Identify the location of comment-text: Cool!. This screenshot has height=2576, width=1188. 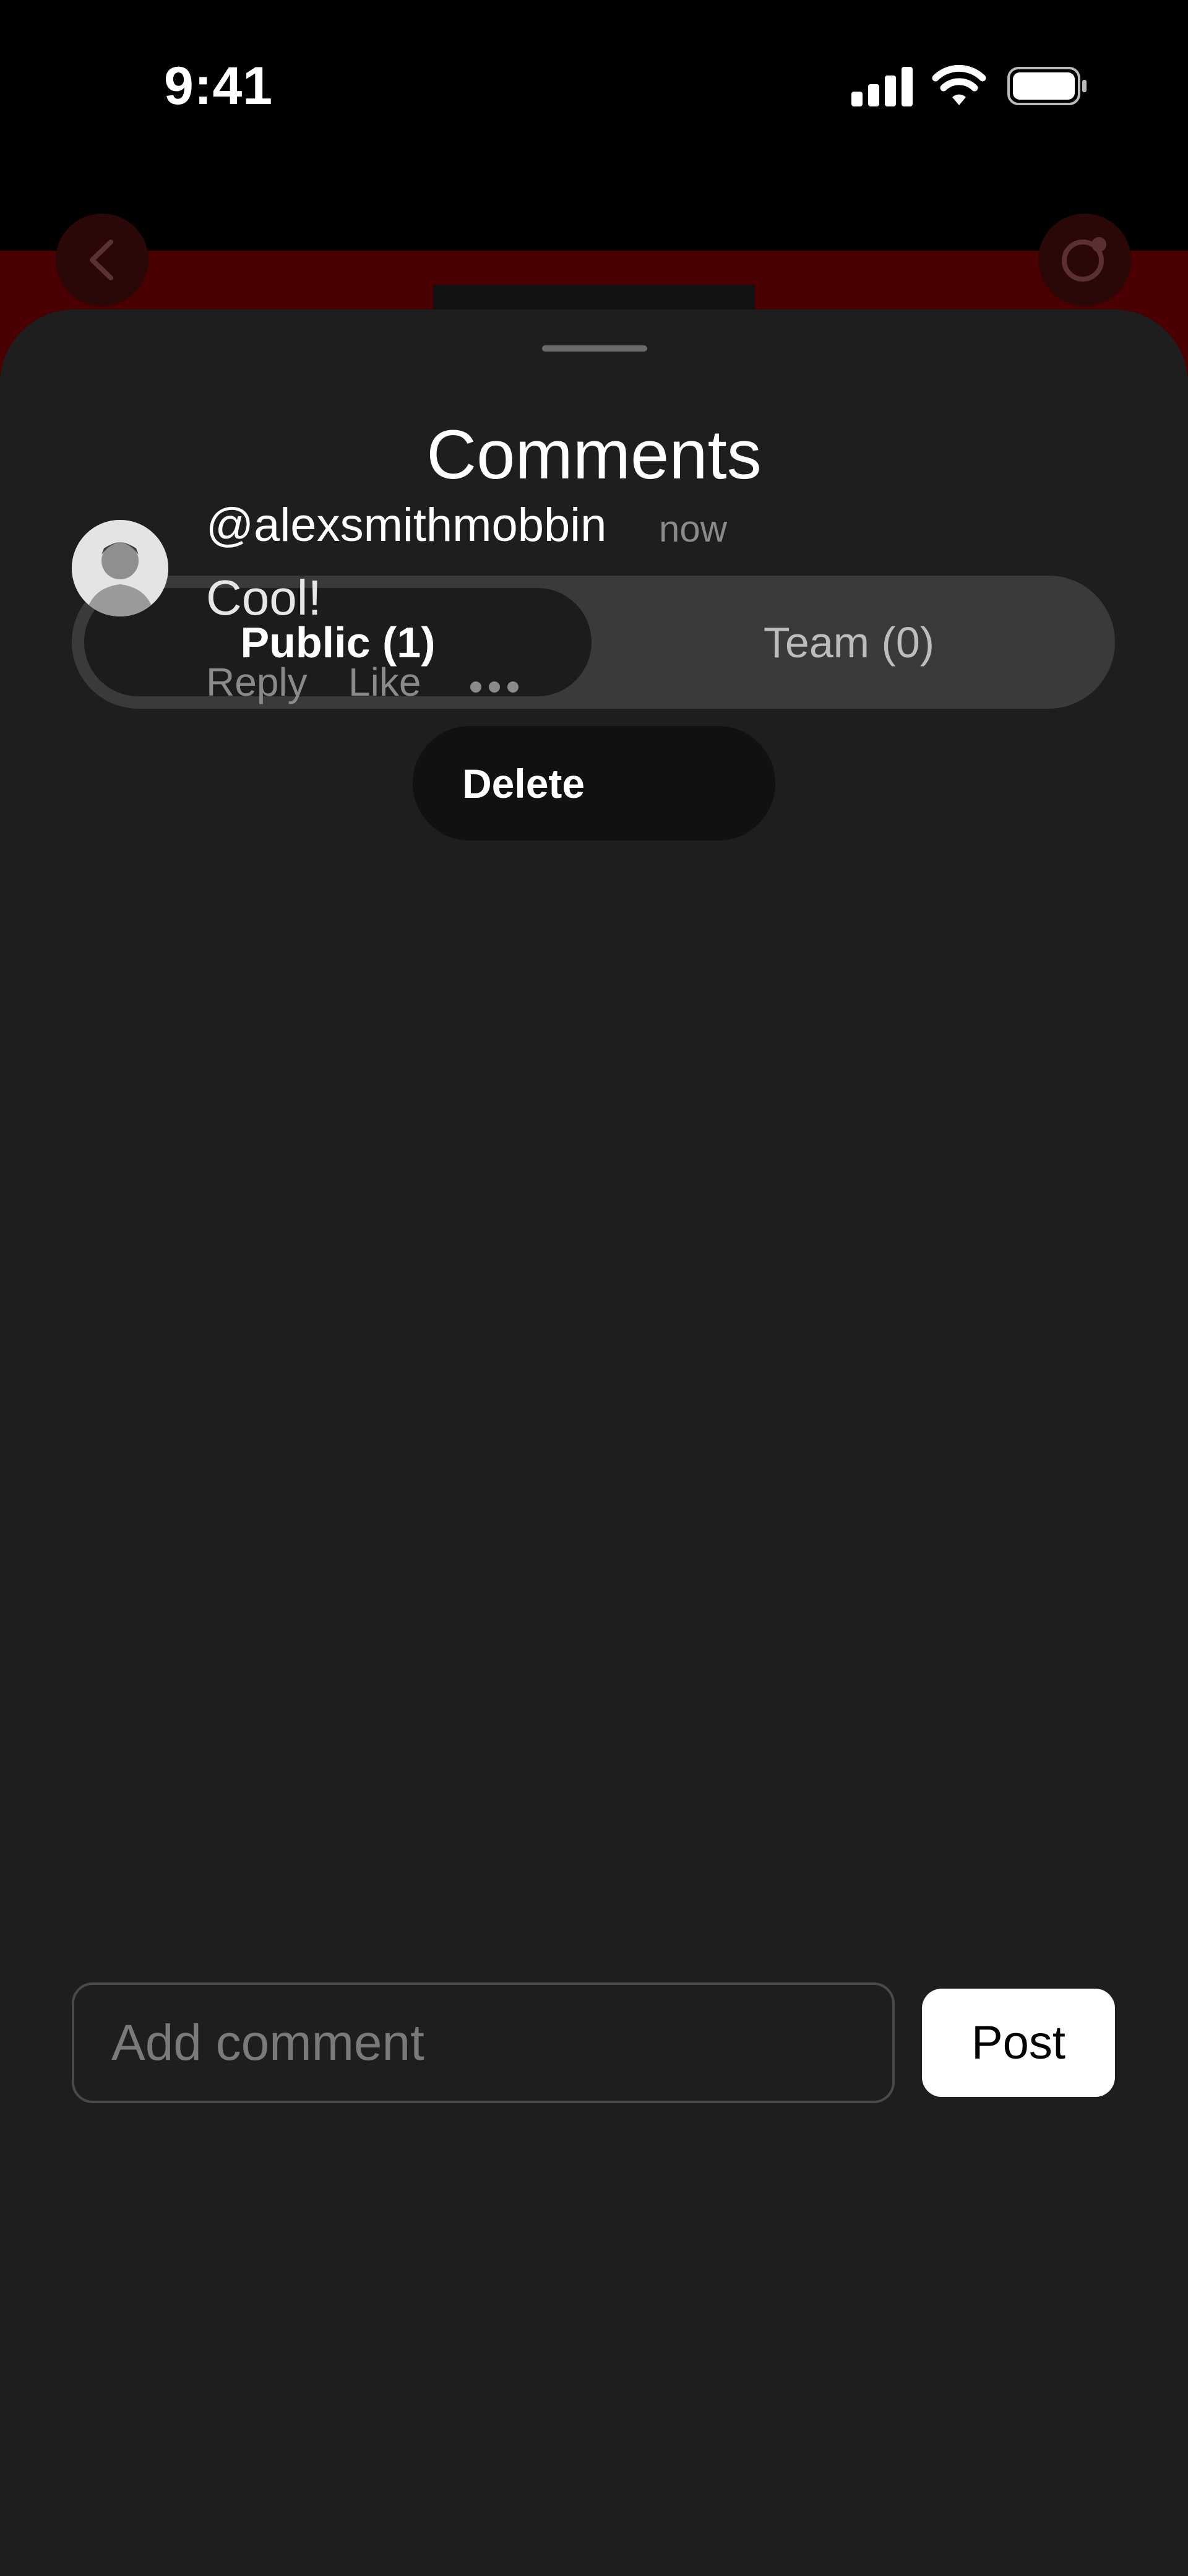
(264, 597).